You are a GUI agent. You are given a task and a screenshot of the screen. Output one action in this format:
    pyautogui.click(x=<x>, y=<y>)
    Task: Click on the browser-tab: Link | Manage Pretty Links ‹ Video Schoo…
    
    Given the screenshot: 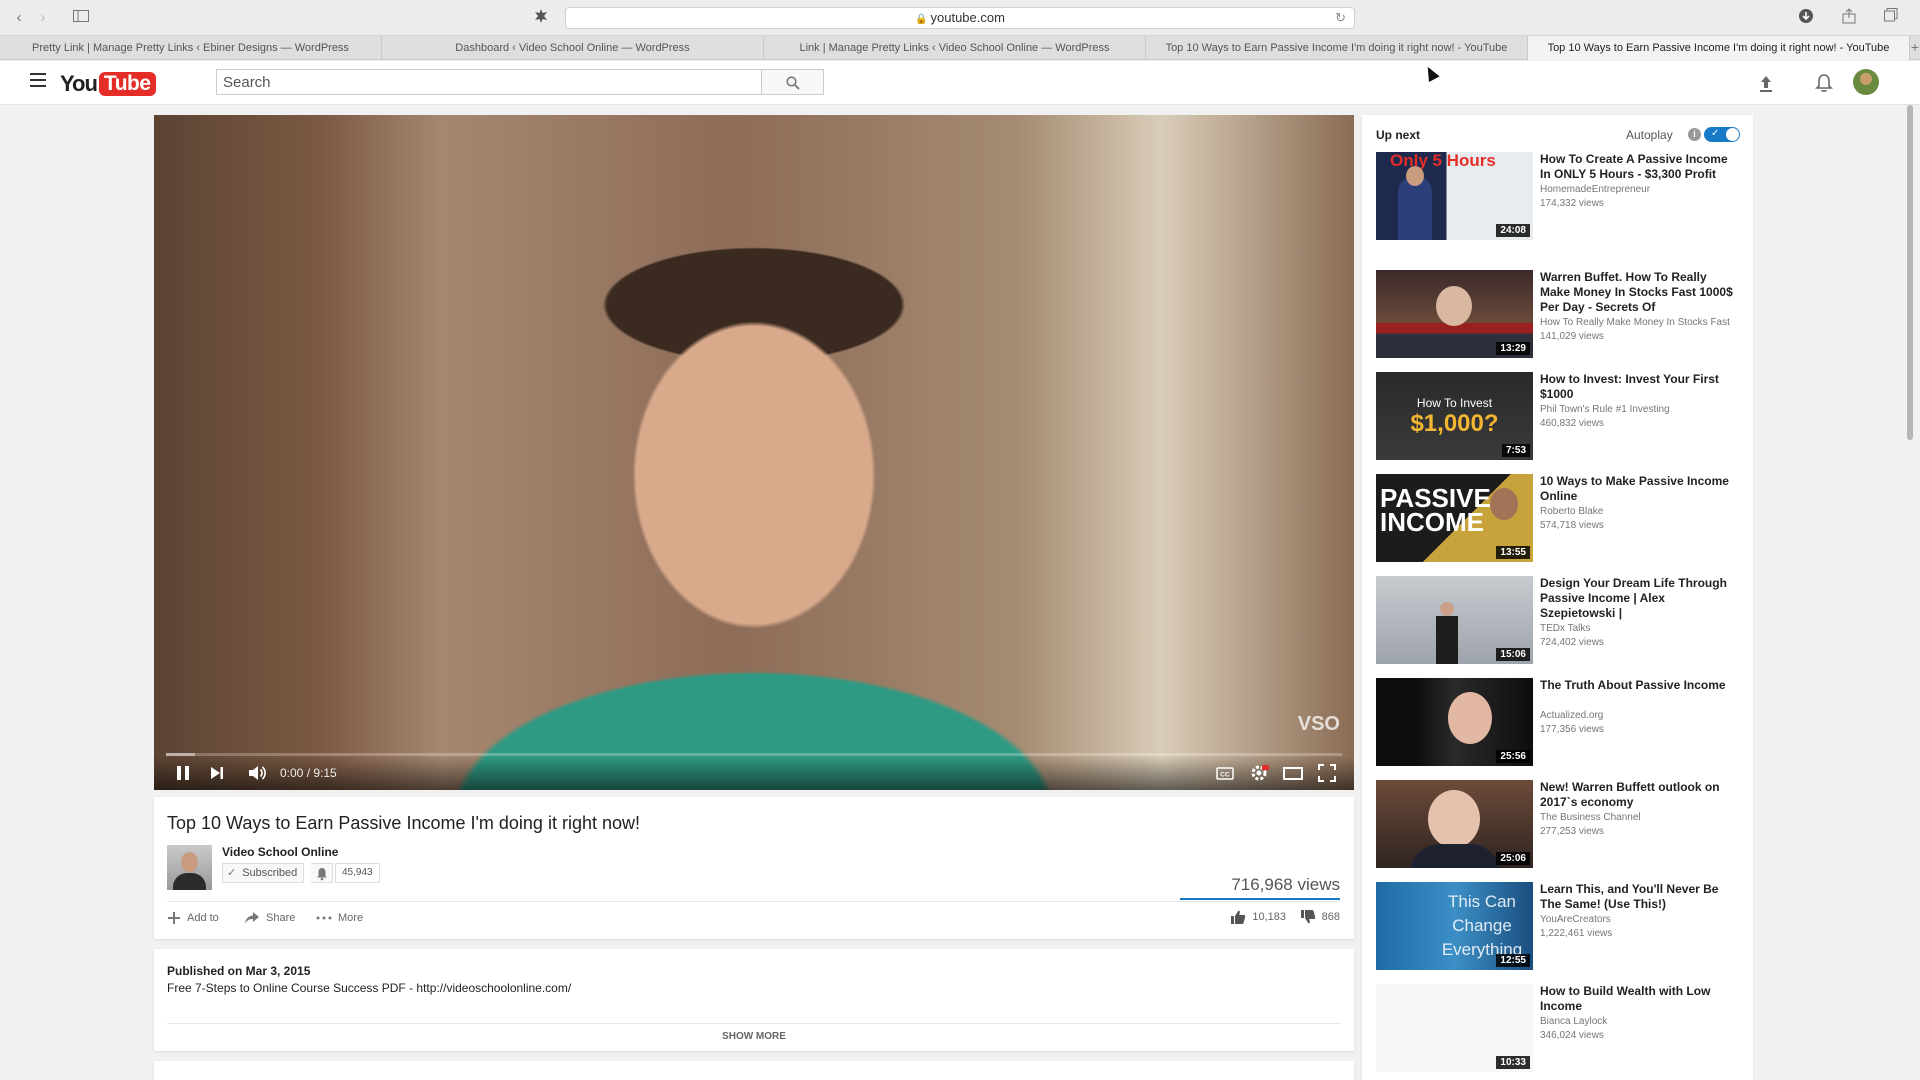 What is the action you would take?
    pyautogui.click(x=955, y=48)
    